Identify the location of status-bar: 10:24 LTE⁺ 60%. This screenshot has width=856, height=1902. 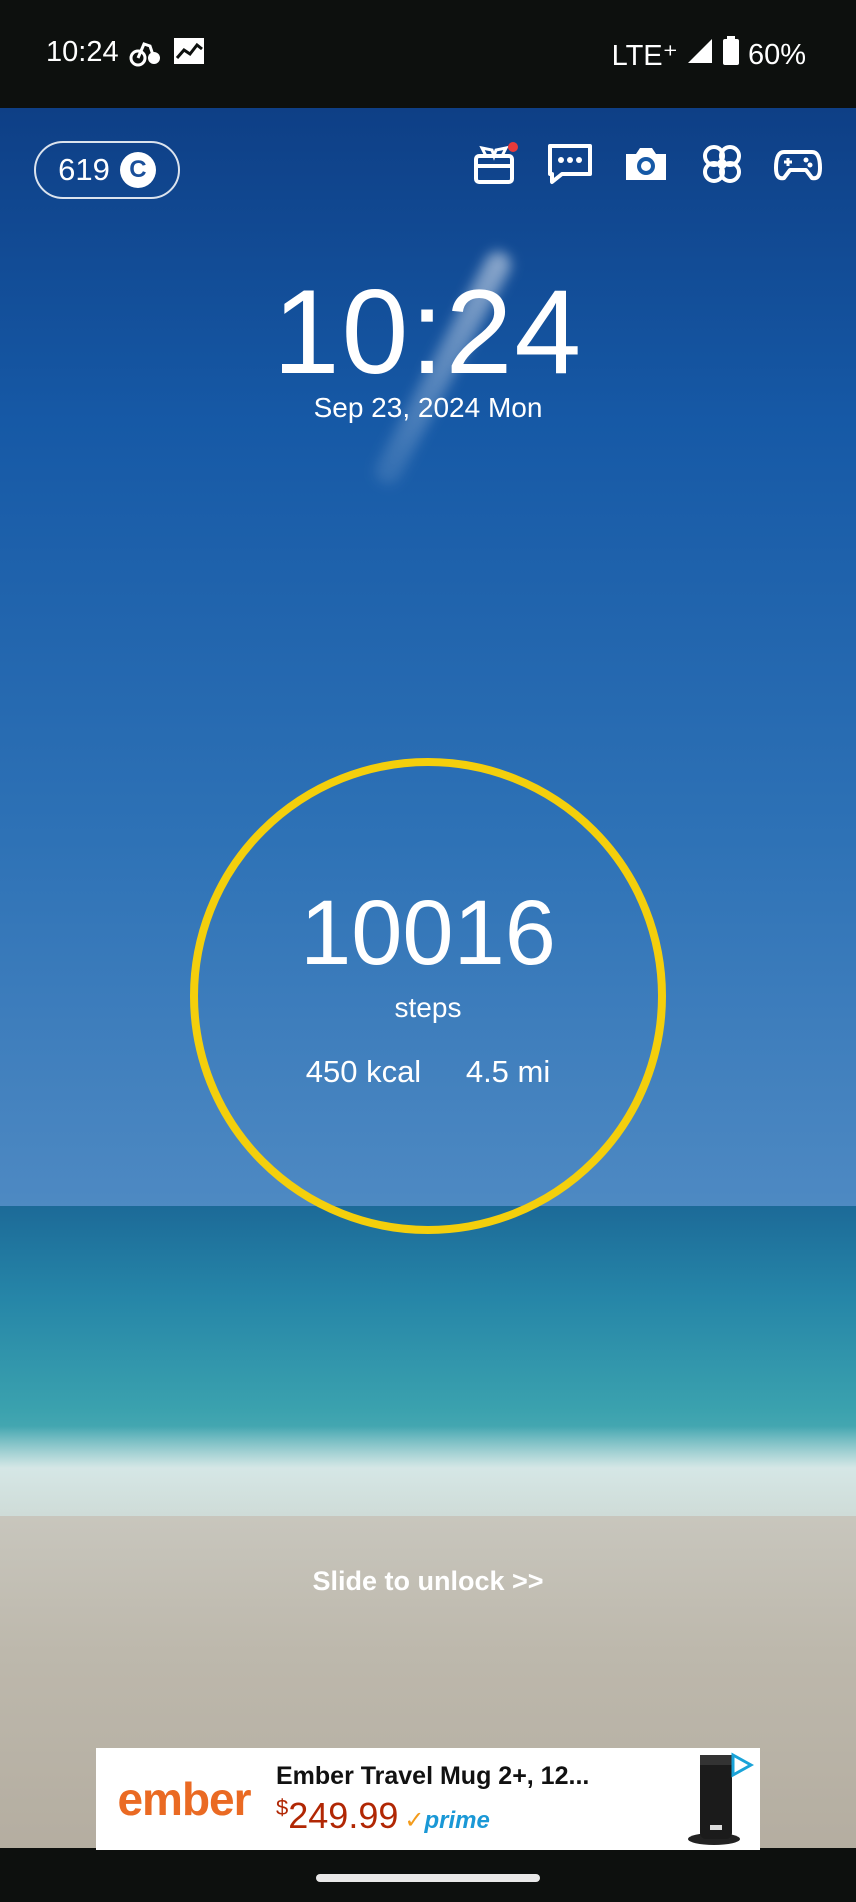
(428, 54).